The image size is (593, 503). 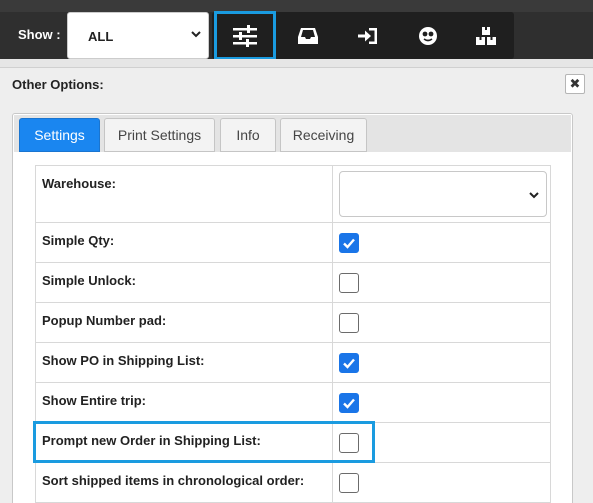 What do you see at coordinates (59, 135) in the screenshot?
I see `tab-settings: Settings` at bounding box center [59, 135].